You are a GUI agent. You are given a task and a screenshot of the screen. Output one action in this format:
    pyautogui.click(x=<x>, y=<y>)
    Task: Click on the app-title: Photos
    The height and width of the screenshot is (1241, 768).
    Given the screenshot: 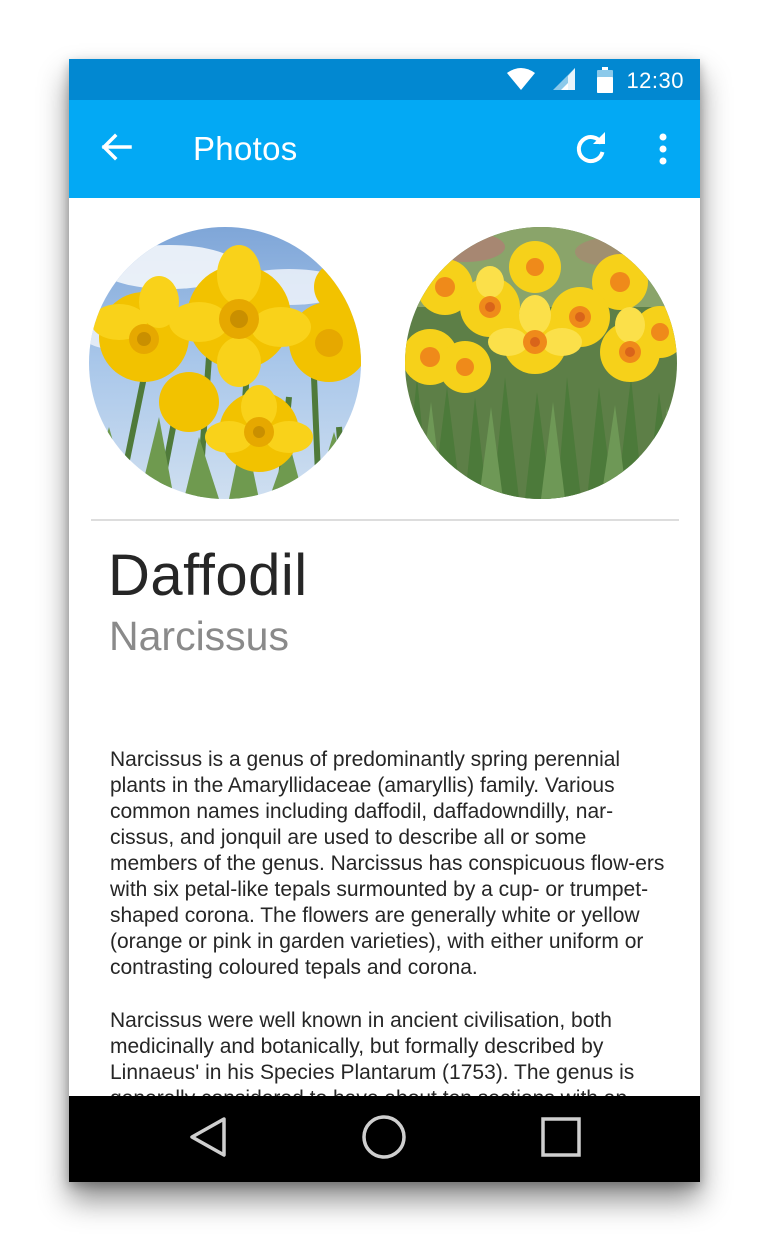 What is the action you would take?
    pyautogui.click(x=245, y=148)
    